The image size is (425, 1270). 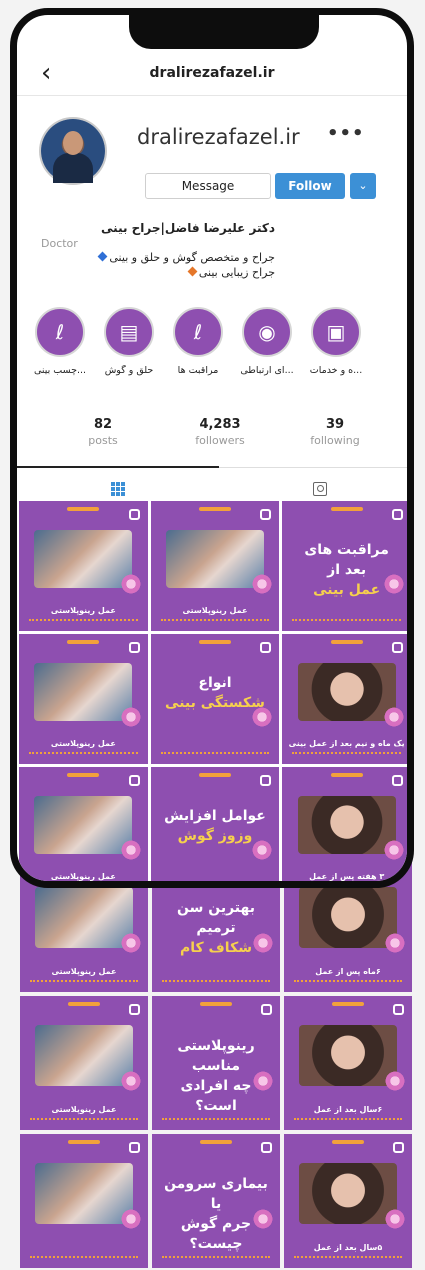 I want to click on active-tab-indicator, so click(x=118, y=467).